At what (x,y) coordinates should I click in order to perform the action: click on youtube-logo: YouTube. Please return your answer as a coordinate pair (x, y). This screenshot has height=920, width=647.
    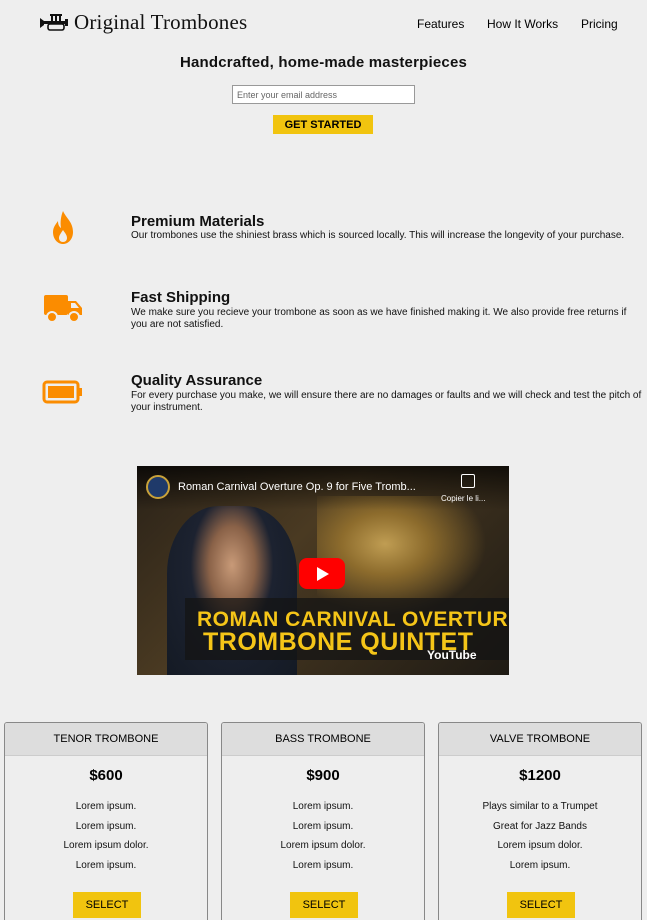
    Looking at the image, I should click on (452, 655).